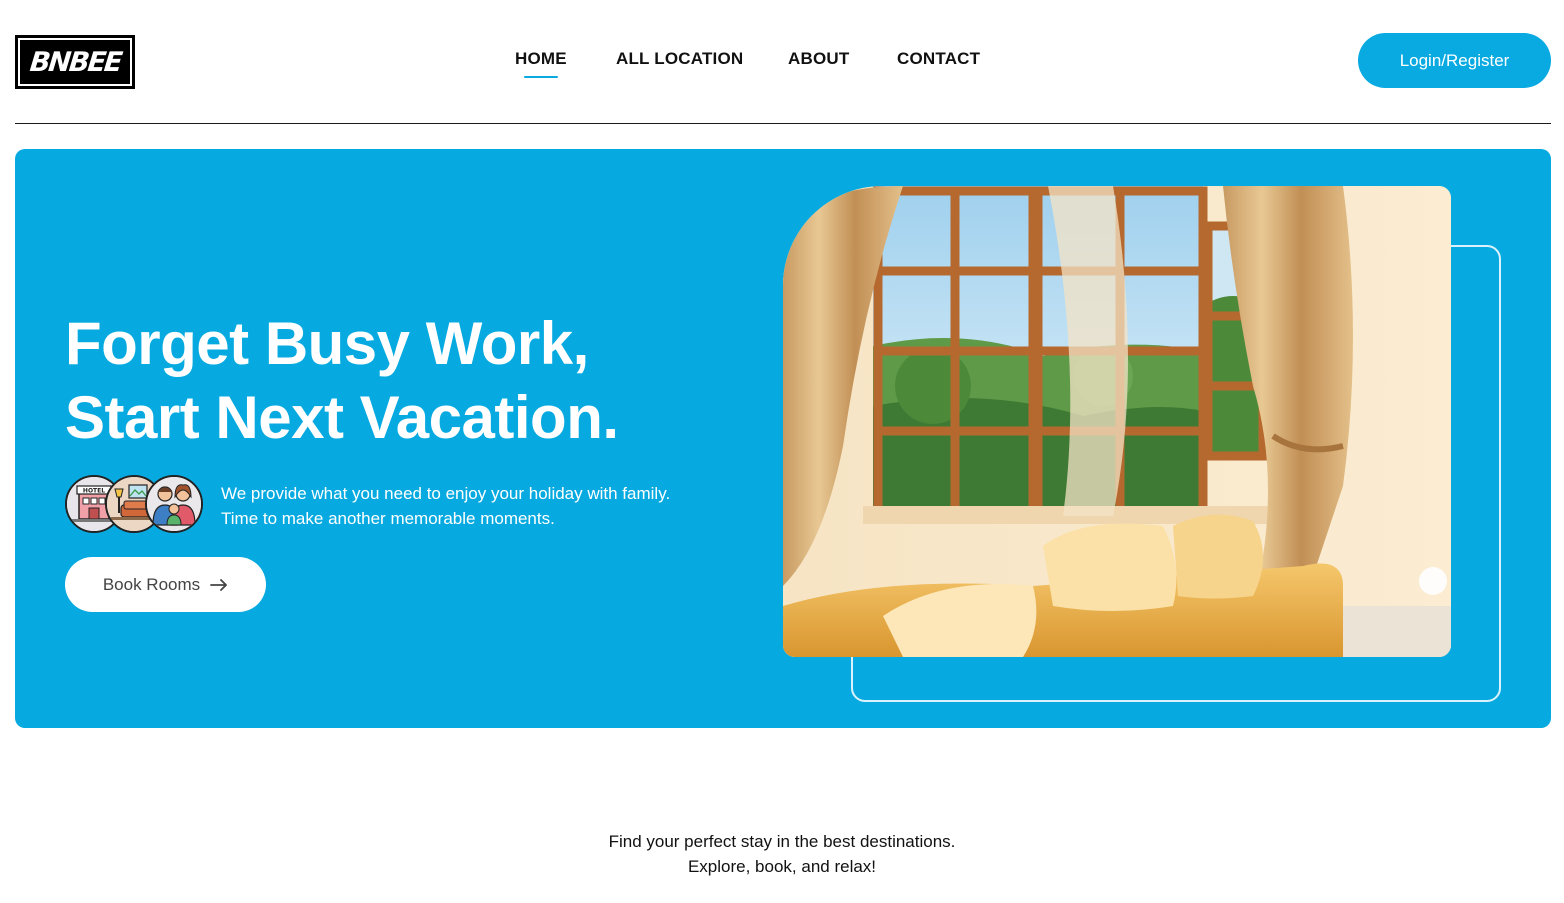  I want to click on tagline-line-2: Explore, book, and relax!, so click(782, 866).